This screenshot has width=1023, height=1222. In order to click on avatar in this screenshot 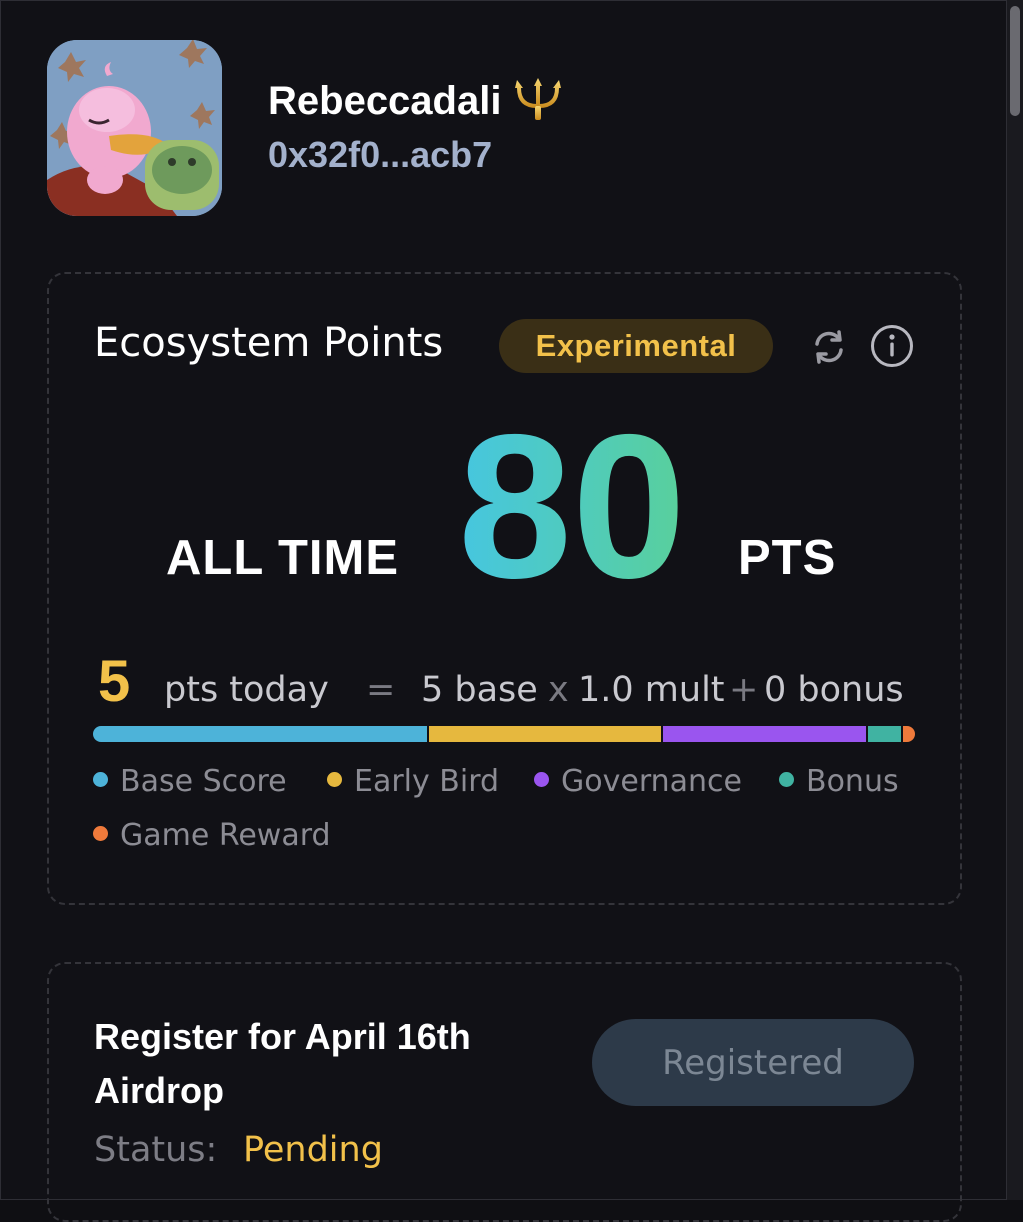, I will do `click(134, 128)`.